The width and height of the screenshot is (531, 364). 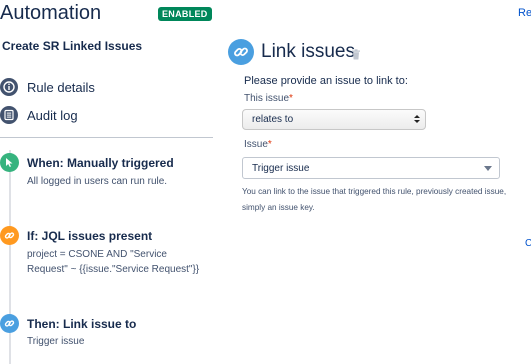 I want to click on step-condition-description: project = CSONE AND "Service, so click(x=97, y=254).